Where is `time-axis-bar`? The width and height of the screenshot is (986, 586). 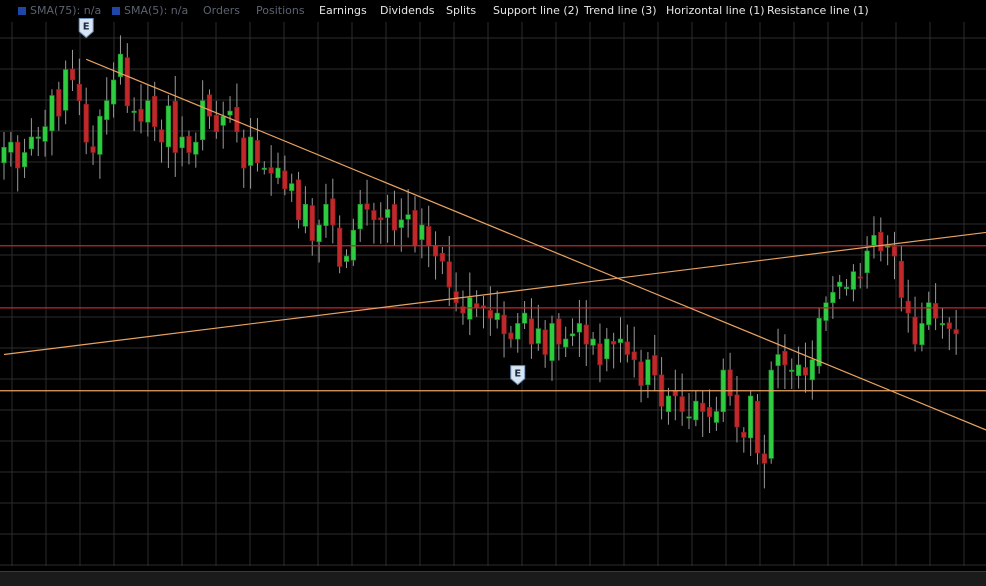
time-axis-bar is located at coordinates (493, 578).